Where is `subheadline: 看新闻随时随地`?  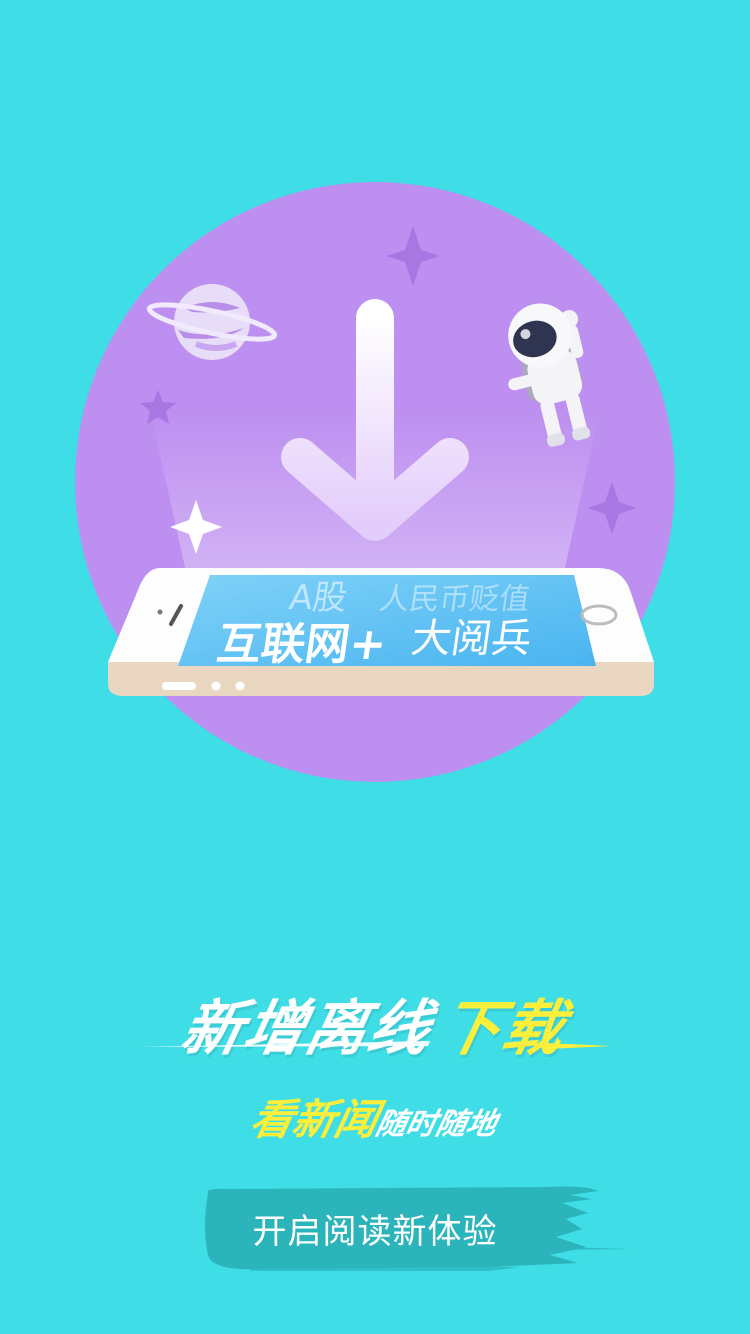 subheadline: 看新闻随时随地 is located at coordinates (375, 1116).